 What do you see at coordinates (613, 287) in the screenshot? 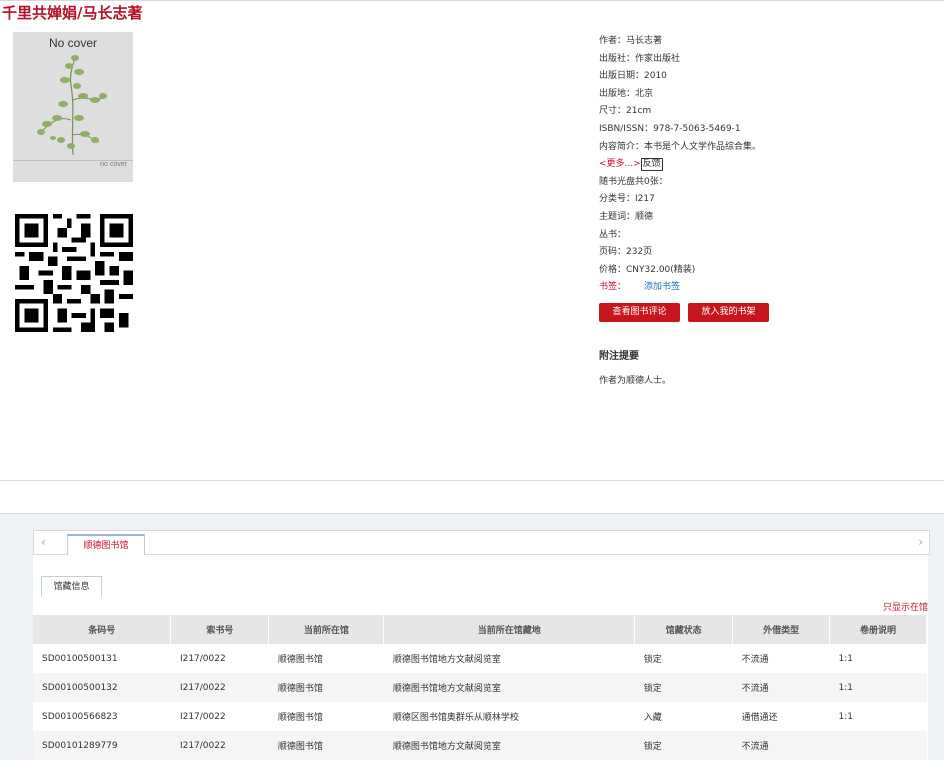
I see `bookmark-label: 书签：` at bounding box center [613, 287].